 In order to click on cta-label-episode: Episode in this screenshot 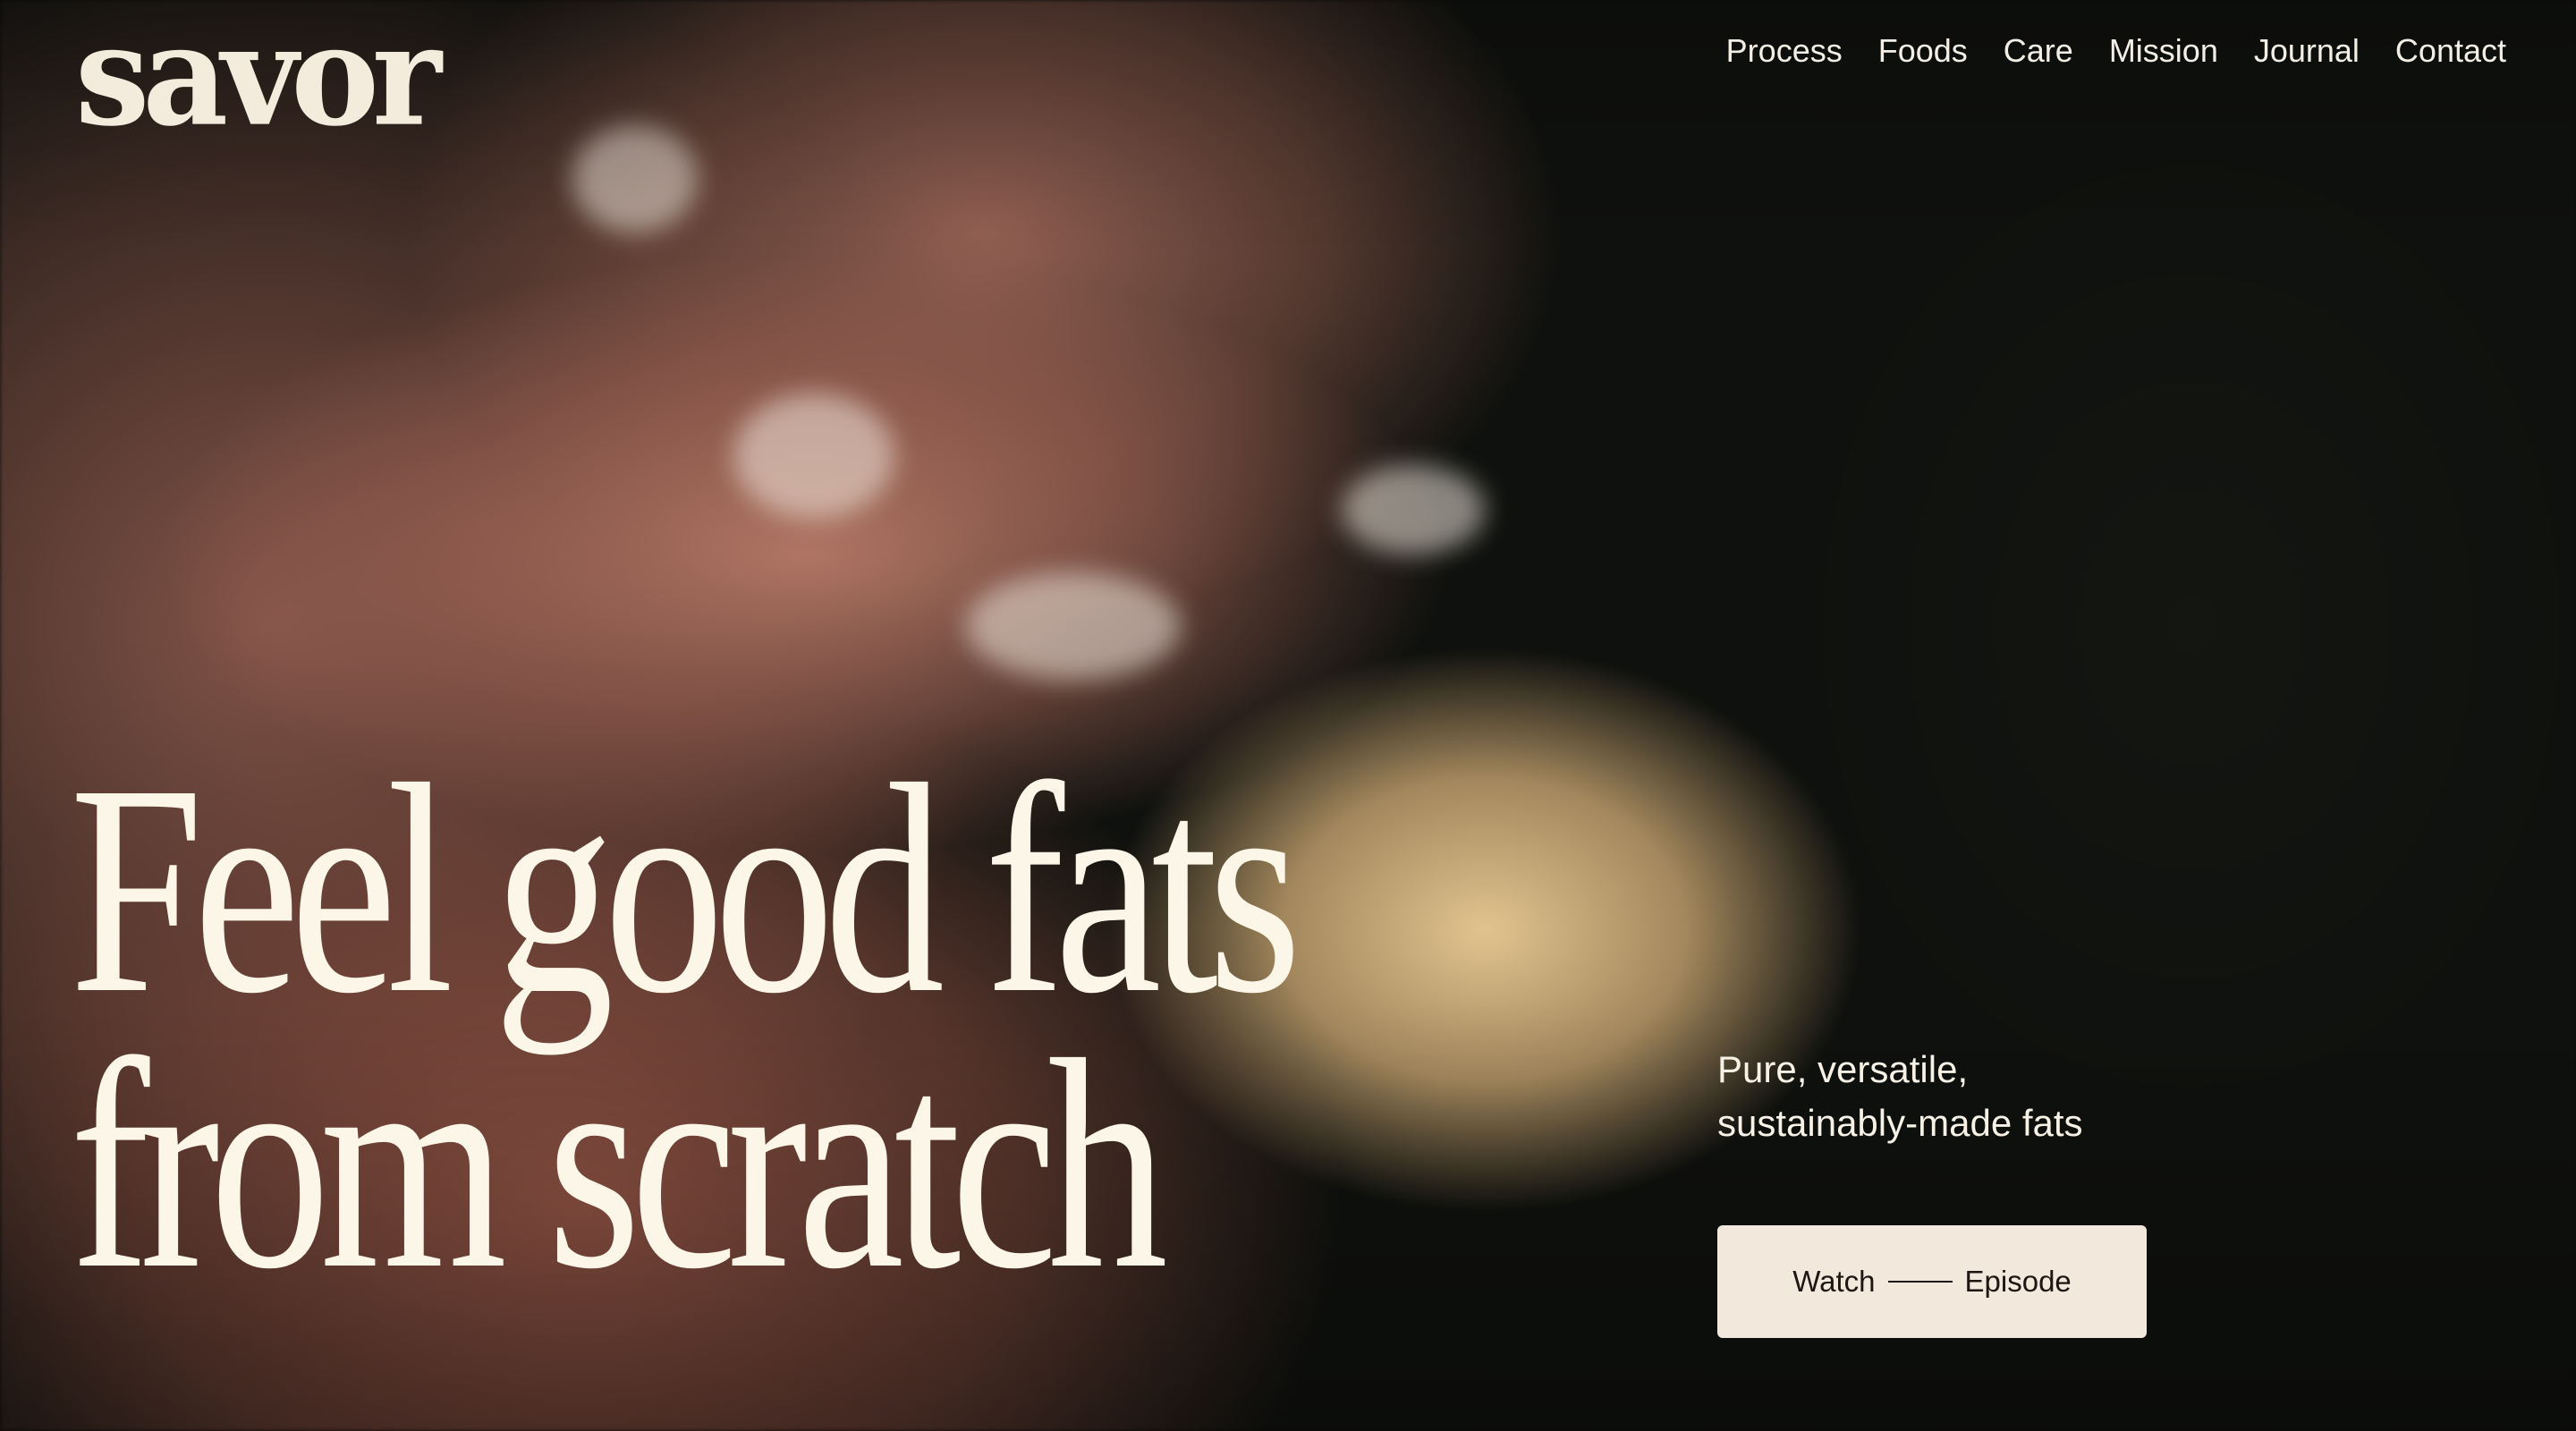, I will do `click(2018, 1282)`.